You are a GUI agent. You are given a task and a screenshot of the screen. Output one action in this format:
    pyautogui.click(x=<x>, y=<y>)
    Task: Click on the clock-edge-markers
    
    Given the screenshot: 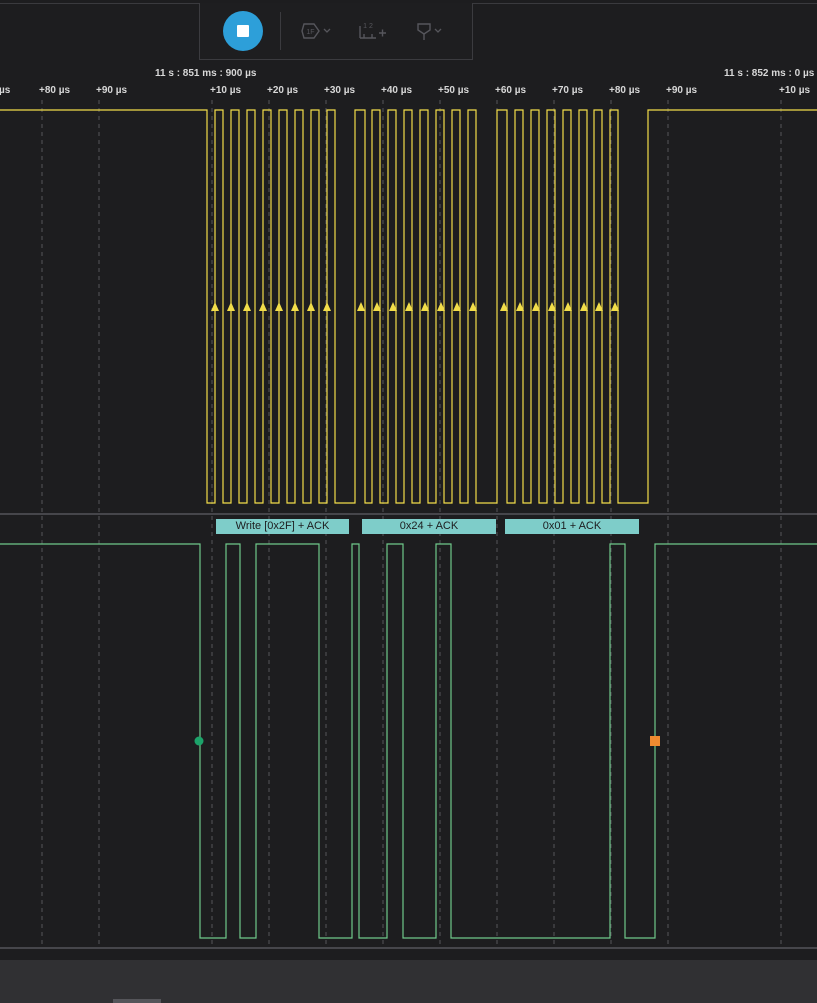 What is the action you would take?
    pyautogui.click(x=415, y=306)
    